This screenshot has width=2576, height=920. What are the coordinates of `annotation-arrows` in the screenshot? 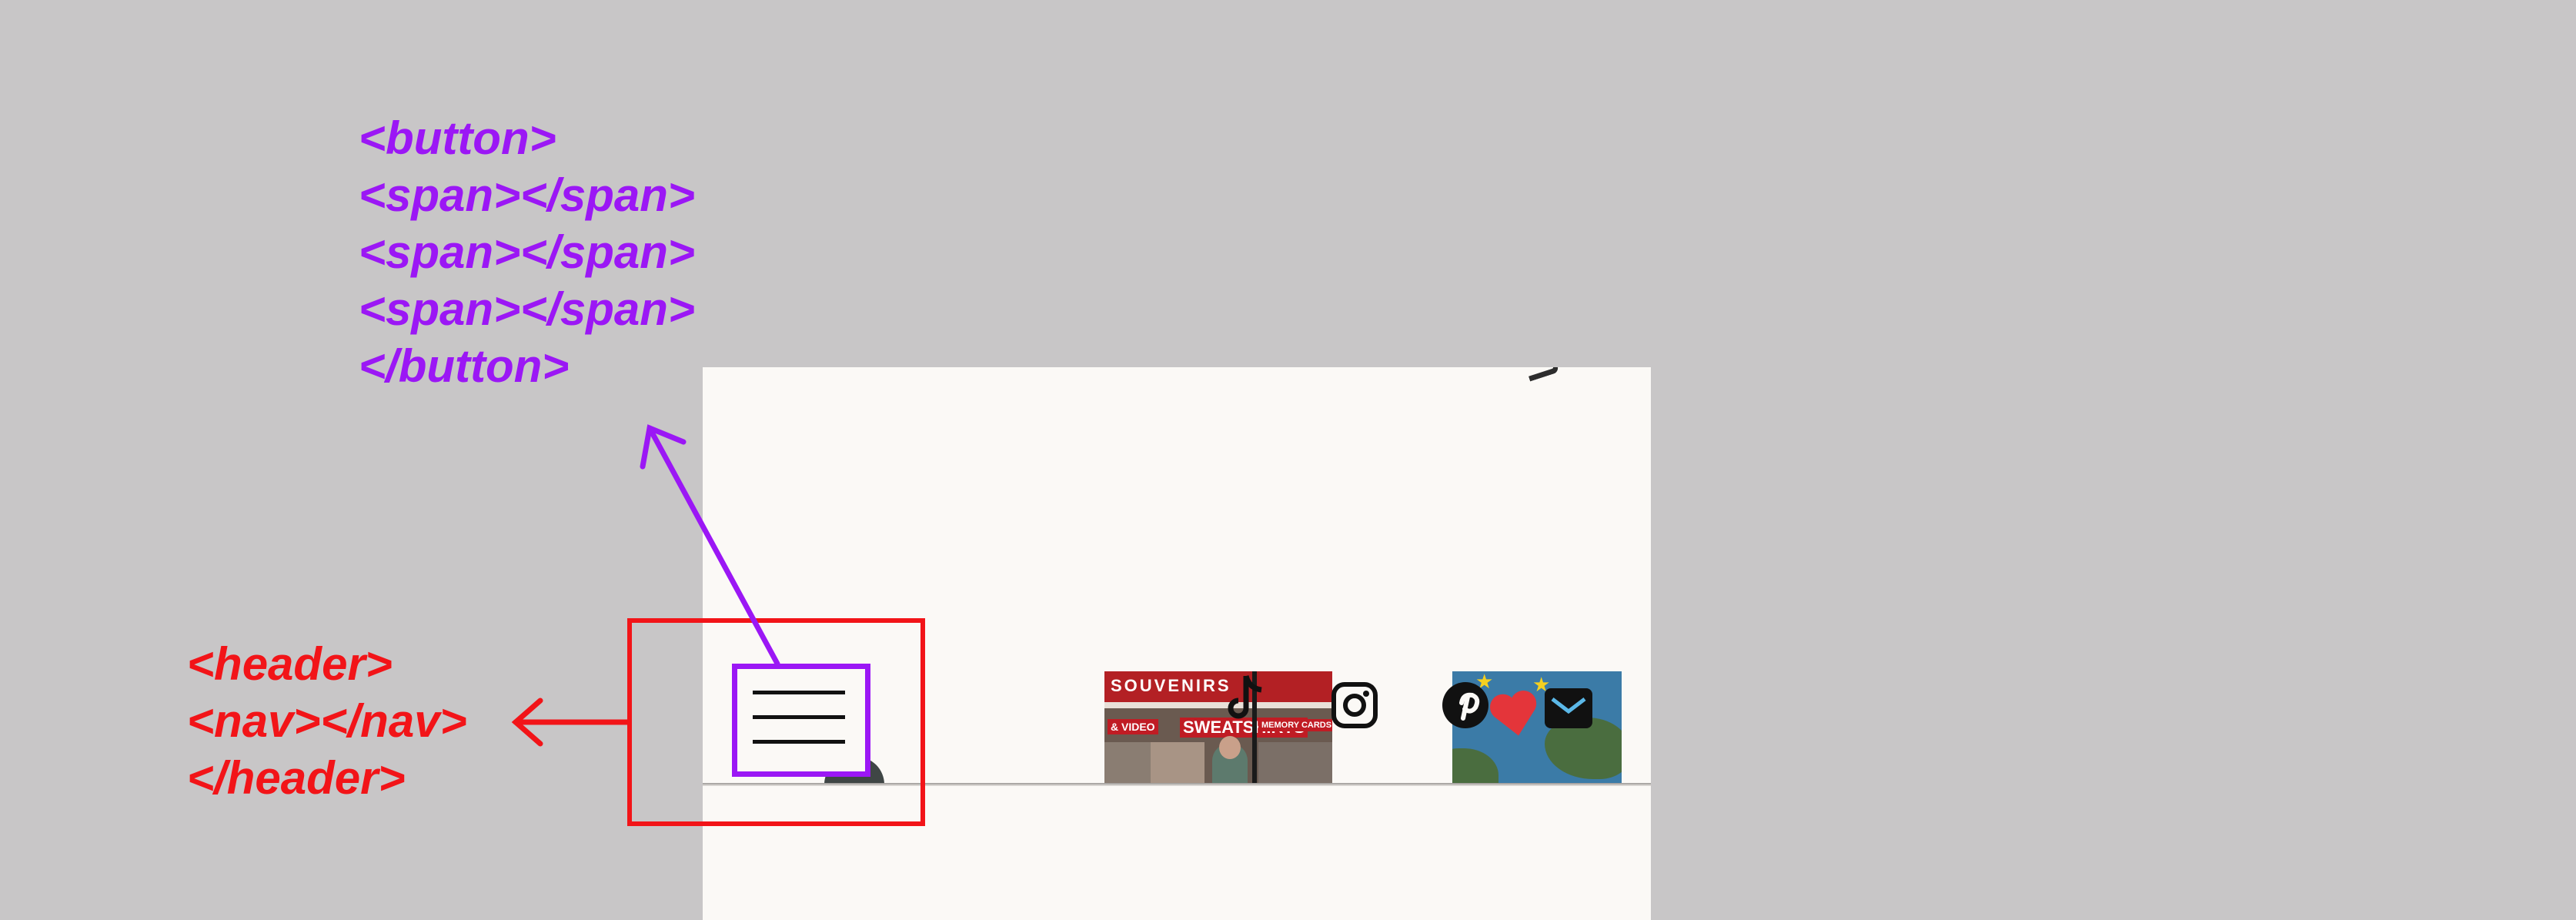 It's located at (645, 585).